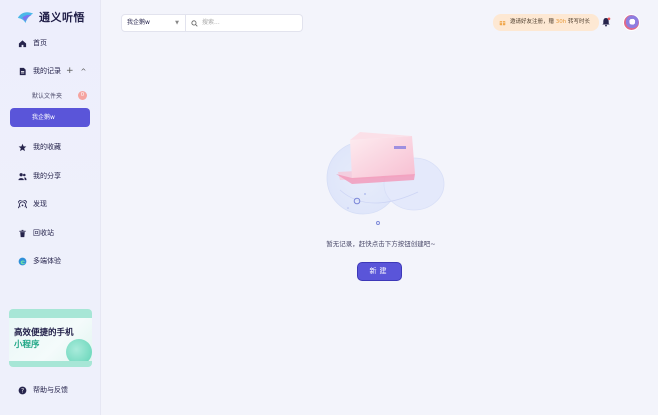  I want to click on invite-banner: 邀请好友注册，赠 30h 转写时长, so click(546, 22).